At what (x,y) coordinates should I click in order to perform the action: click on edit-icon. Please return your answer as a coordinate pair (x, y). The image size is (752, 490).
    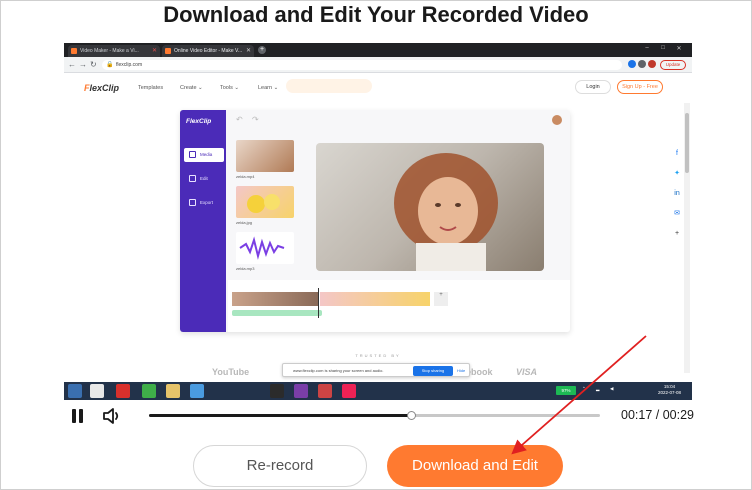
    Looking at the image, I should click on (192, 178).